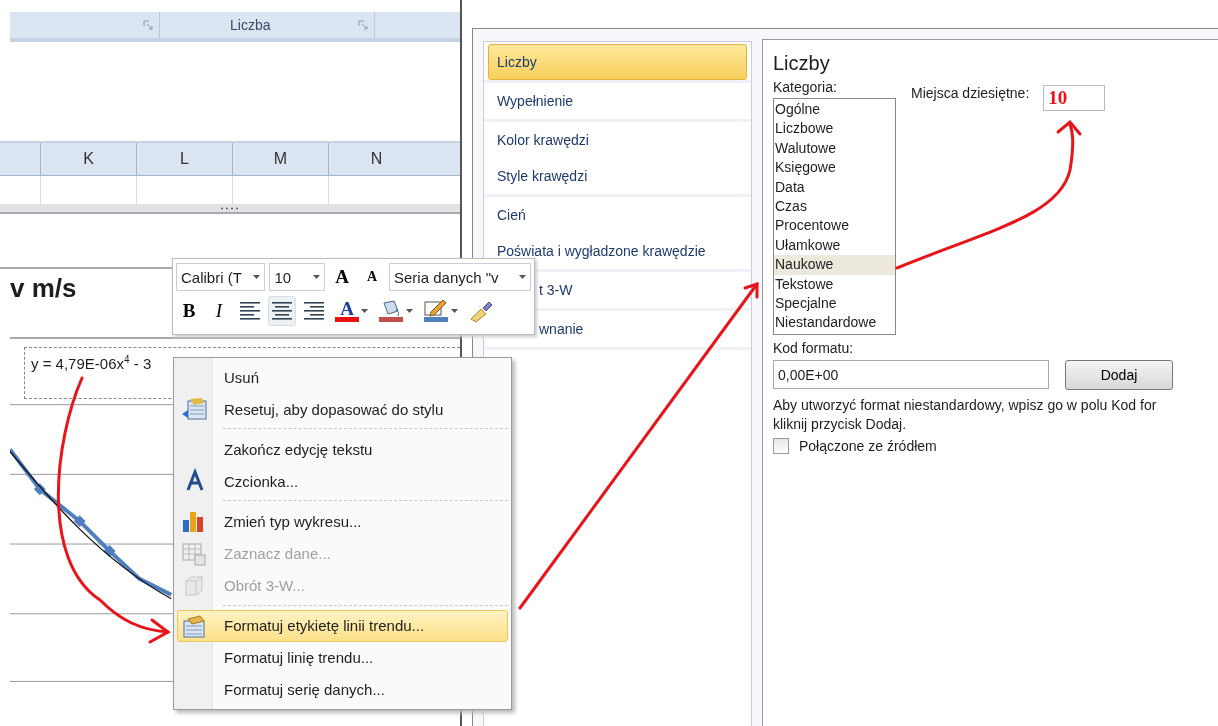 This screenshot has height=726, width=1218. What do you see at coordinates (219, 311) in the screenshot?
I see `italic-button: I` at bounding box center [219, 311].